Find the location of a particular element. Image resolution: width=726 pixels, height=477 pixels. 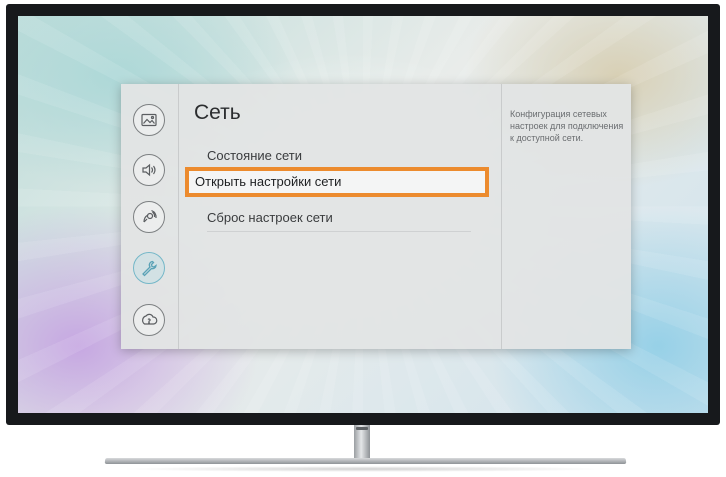

menu-item-network-status: Состояние сети is located at coordinates (254, 155).